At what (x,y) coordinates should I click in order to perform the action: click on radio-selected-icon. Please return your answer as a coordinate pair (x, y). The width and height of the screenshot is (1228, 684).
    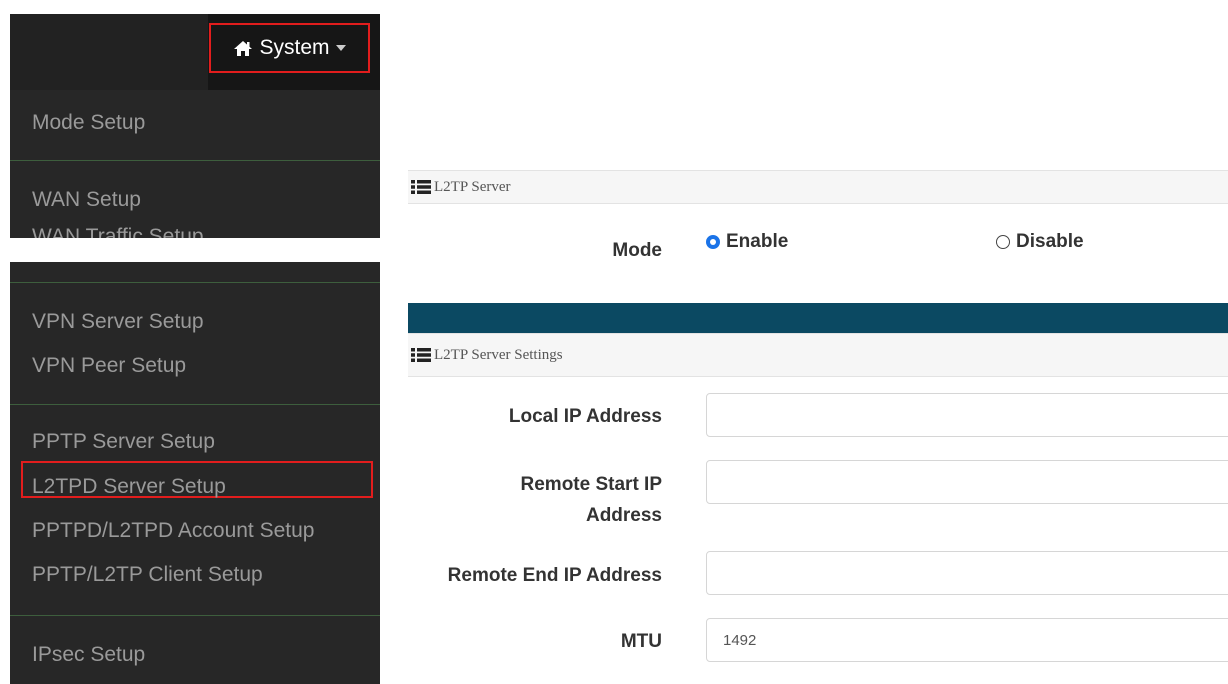
    Looking at the image, I should click on (713, 242).